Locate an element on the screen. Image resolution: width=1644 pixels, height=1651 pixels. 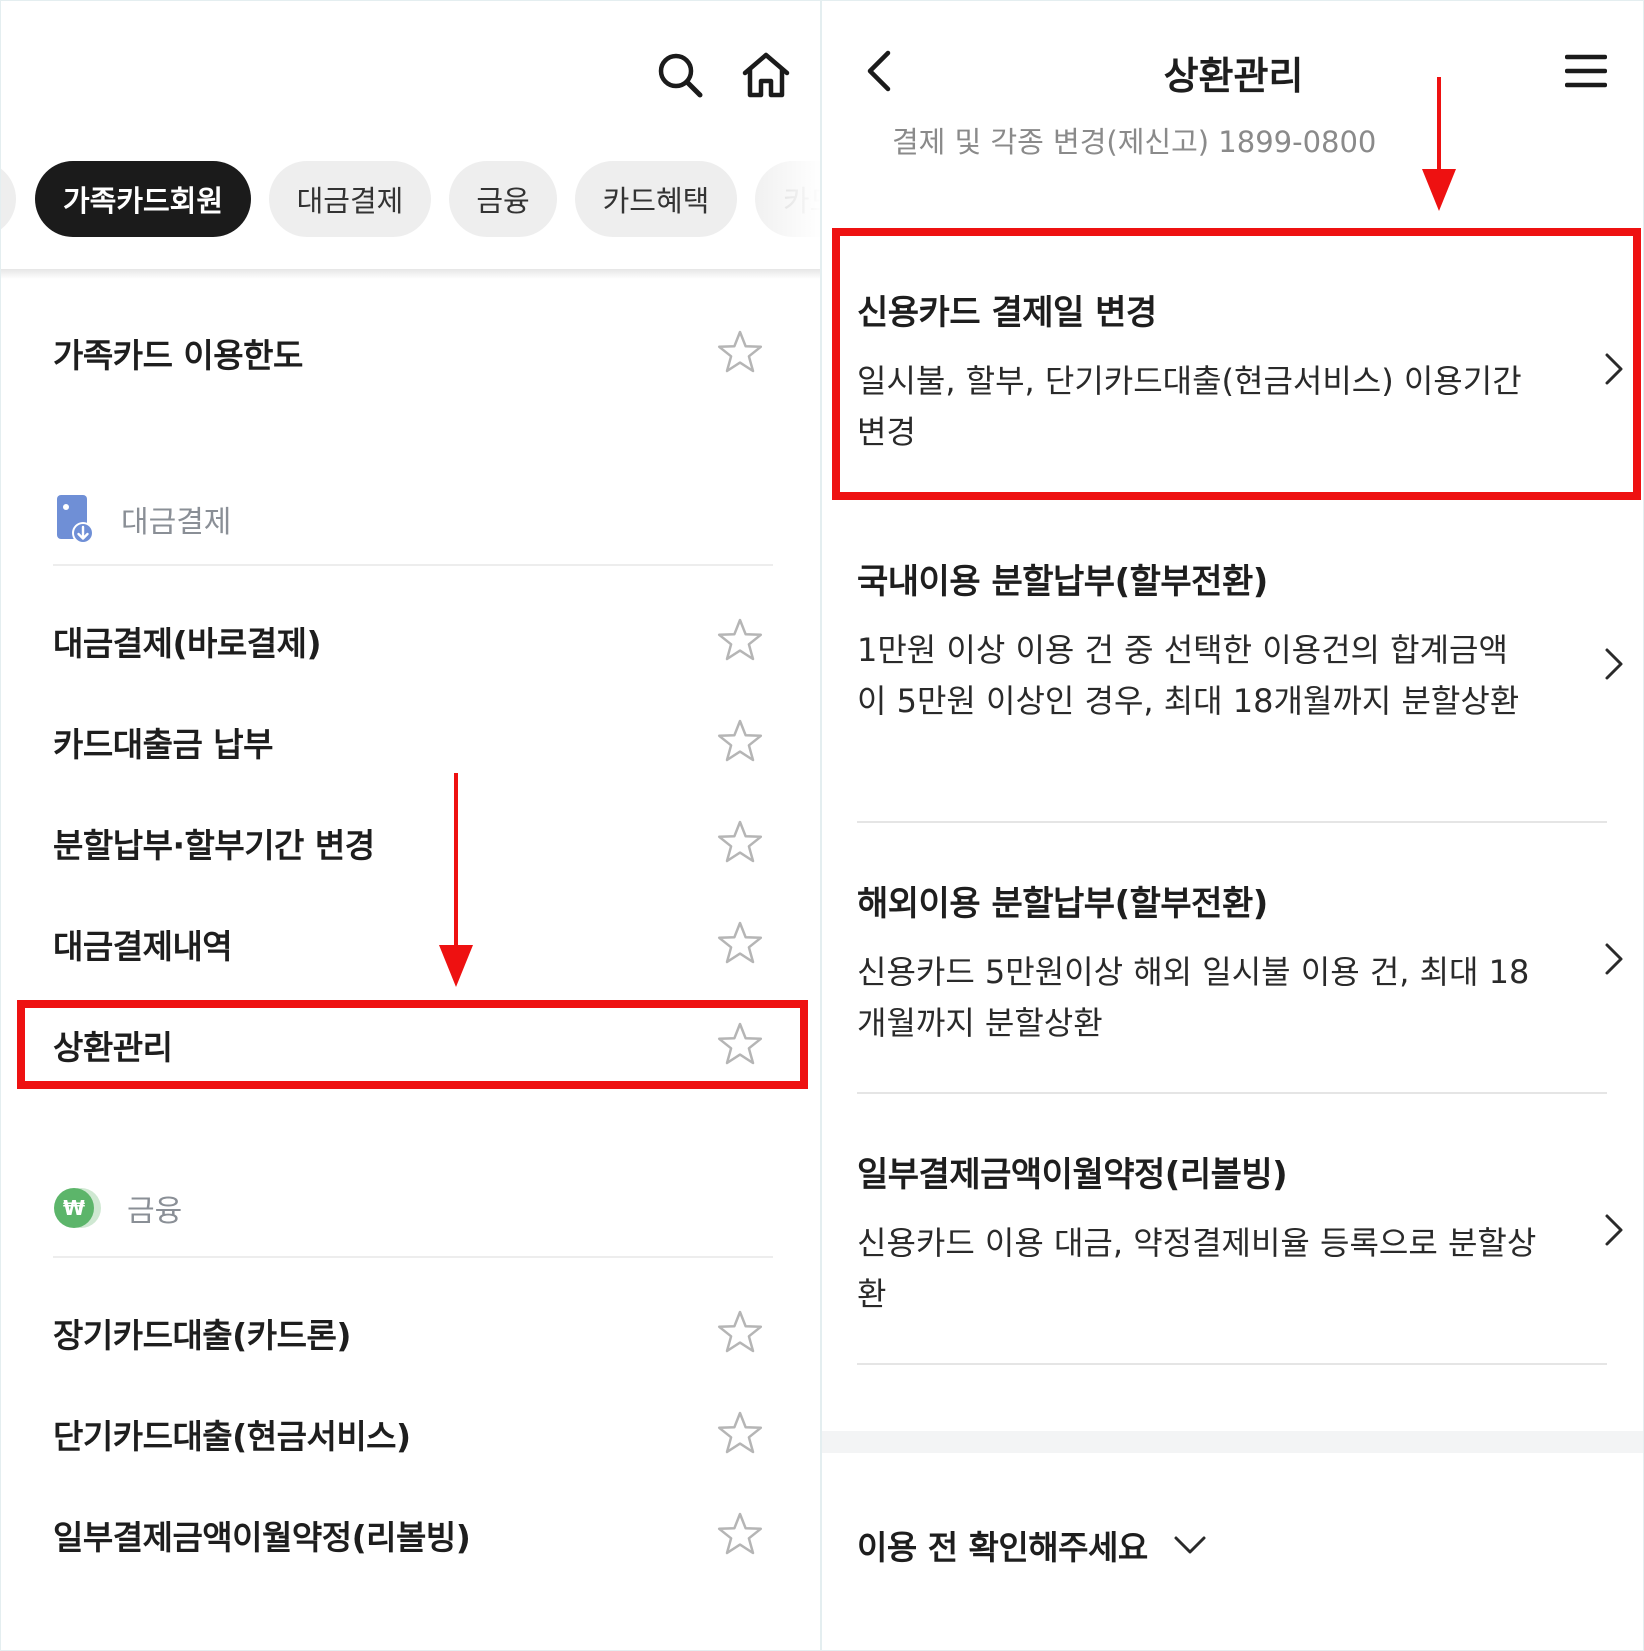
menu-item-card-loan-payment: 카드대출금 납부 is located at coordinates (408, 742).